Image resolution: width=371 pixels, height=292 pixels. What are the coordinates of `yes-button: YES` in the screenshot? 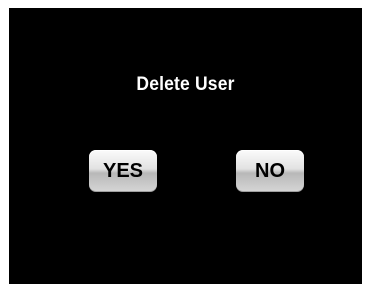 It's located at (123, 171).